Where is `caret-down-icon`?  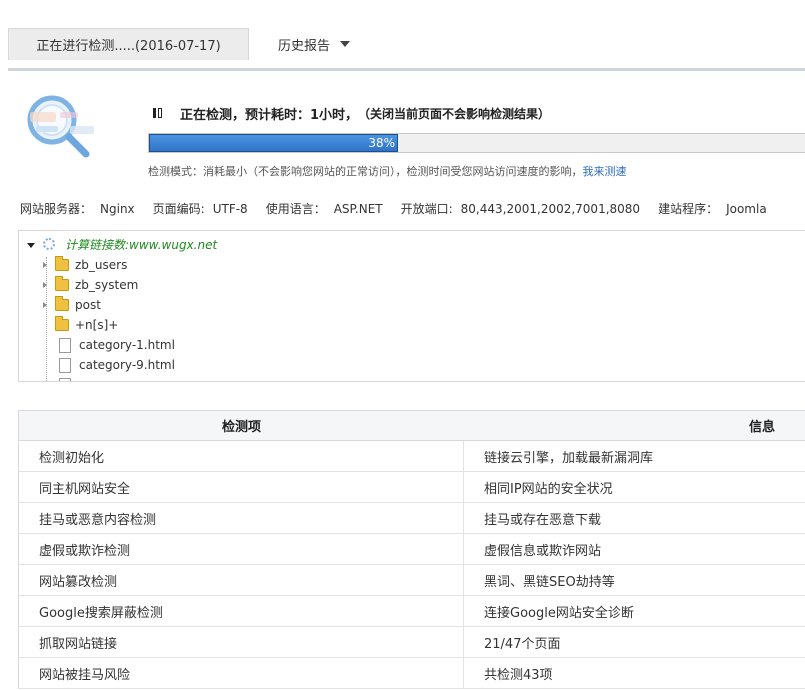
caret-down-icon is located at coordinates (345, 44).